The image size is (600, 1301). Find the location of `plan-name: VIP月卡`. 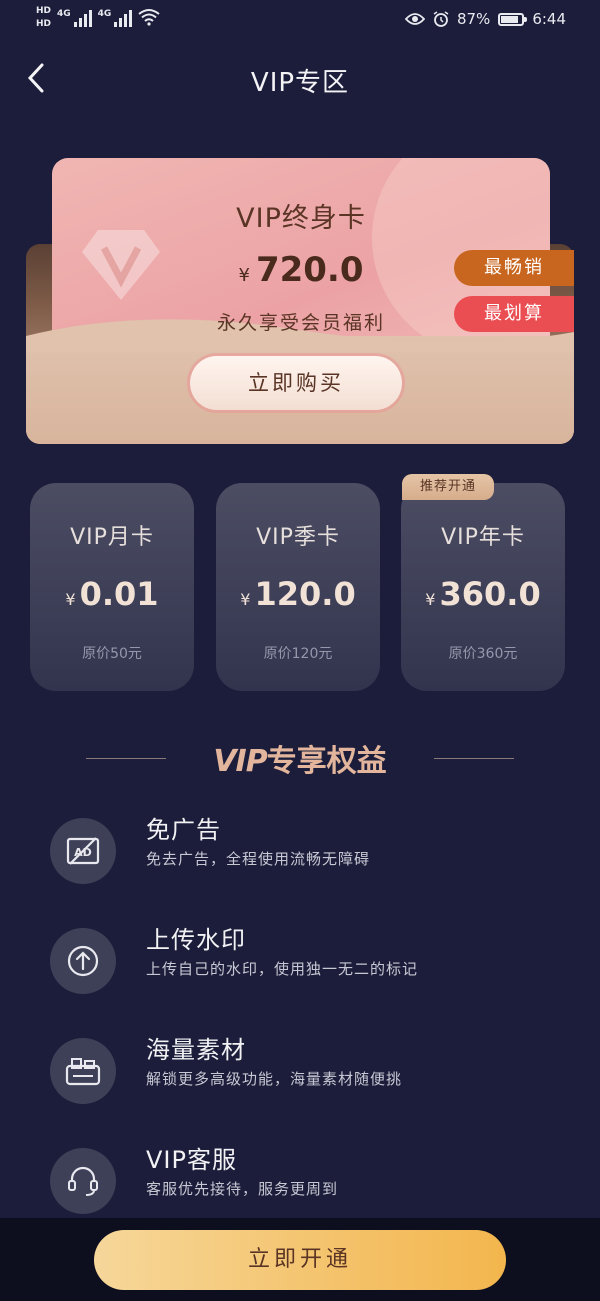

plan-name: VIP月卡 is located at coordinates (112, 537).